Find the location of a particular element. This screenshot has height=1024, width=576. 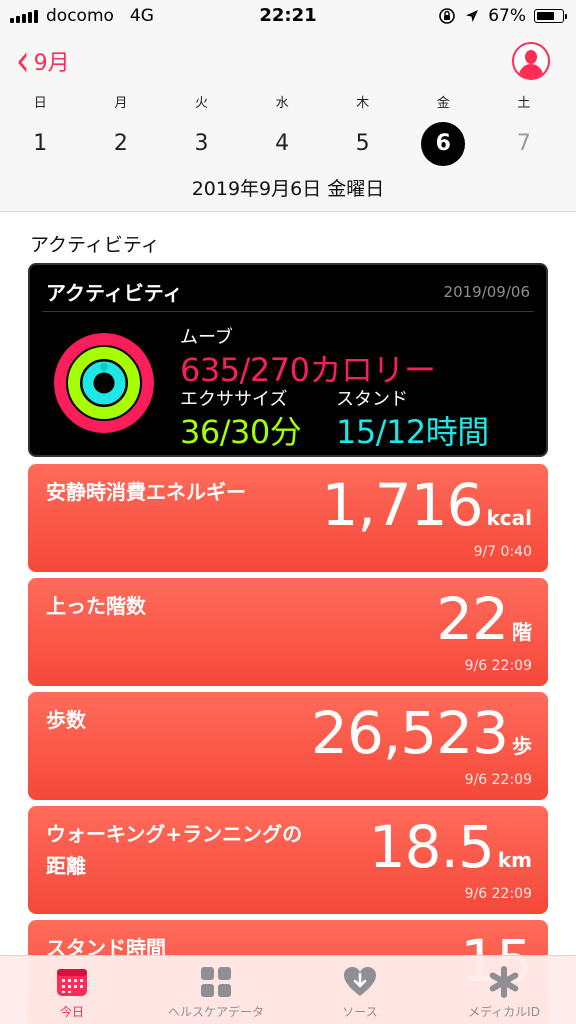

tab-medical-id: メディカルID is located at coordinates (504, 990).